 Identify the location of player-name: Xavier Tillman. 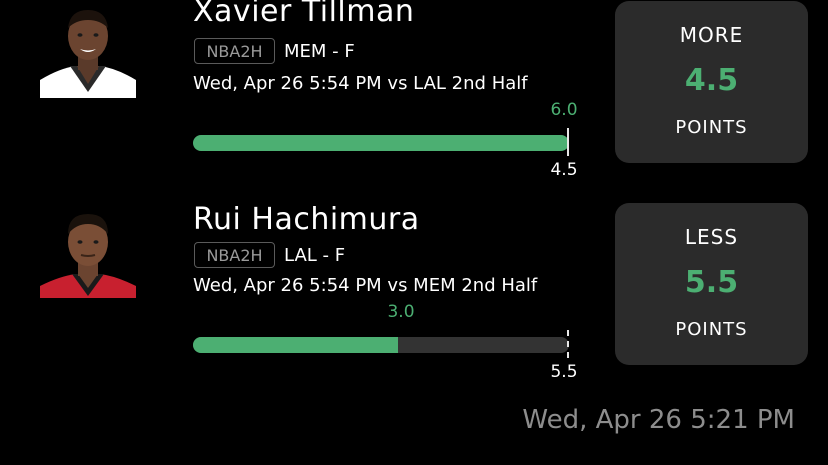
(304, 14).